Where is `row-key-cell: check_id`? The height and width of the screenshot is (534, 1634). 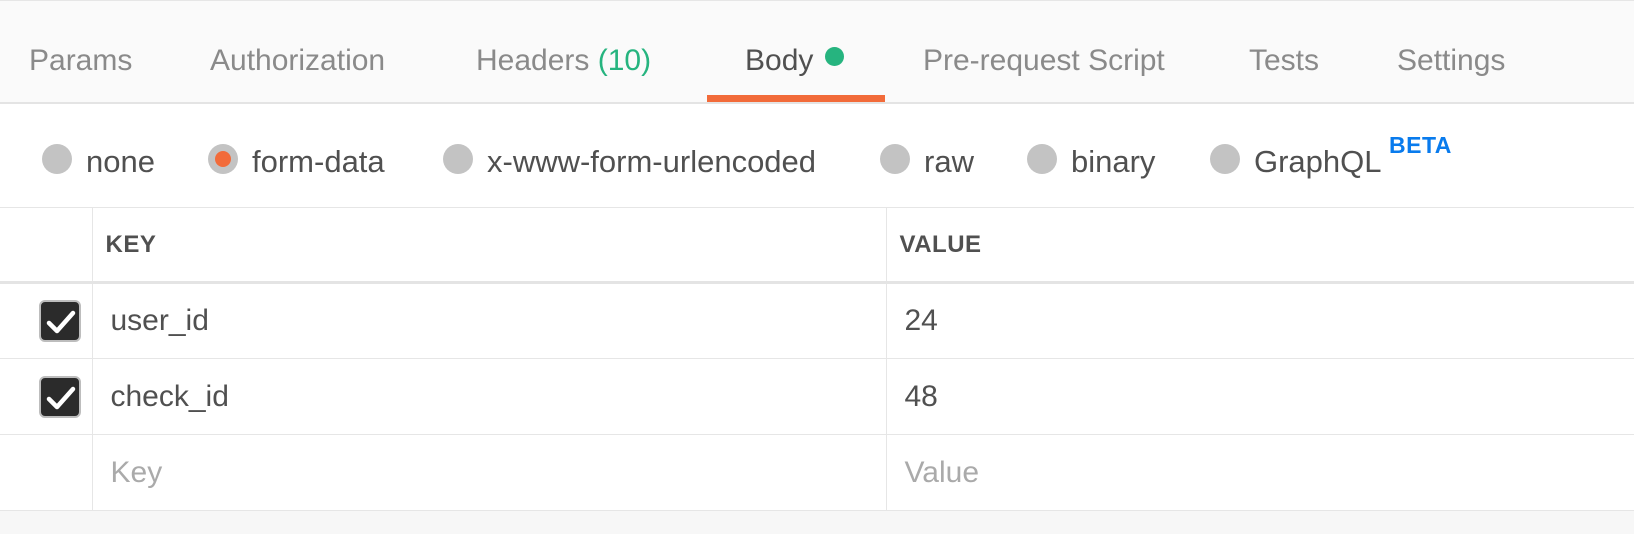
row-key-cell: check_id is located at coordinates (489, 396).